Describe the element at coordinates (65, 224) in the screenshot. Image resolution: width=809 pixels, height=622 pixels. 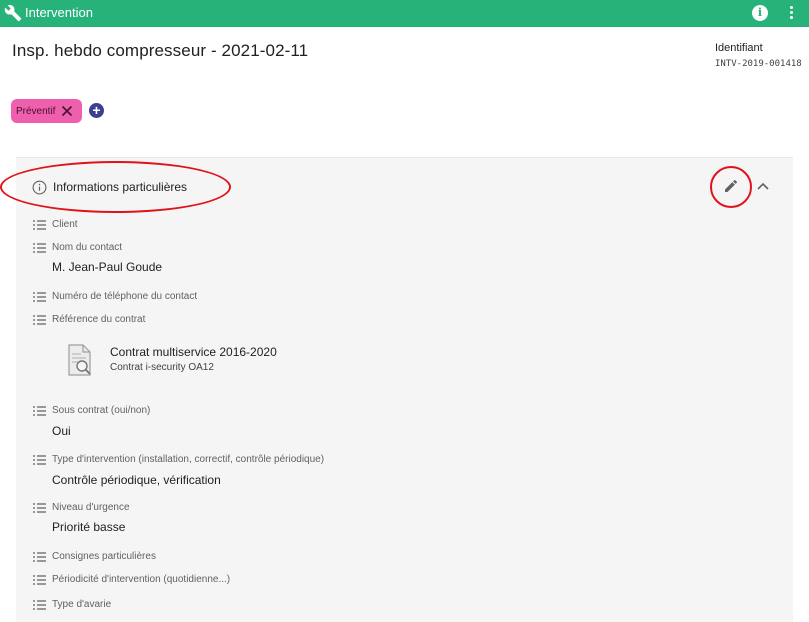
I see `field-label-client: Client` at that location.